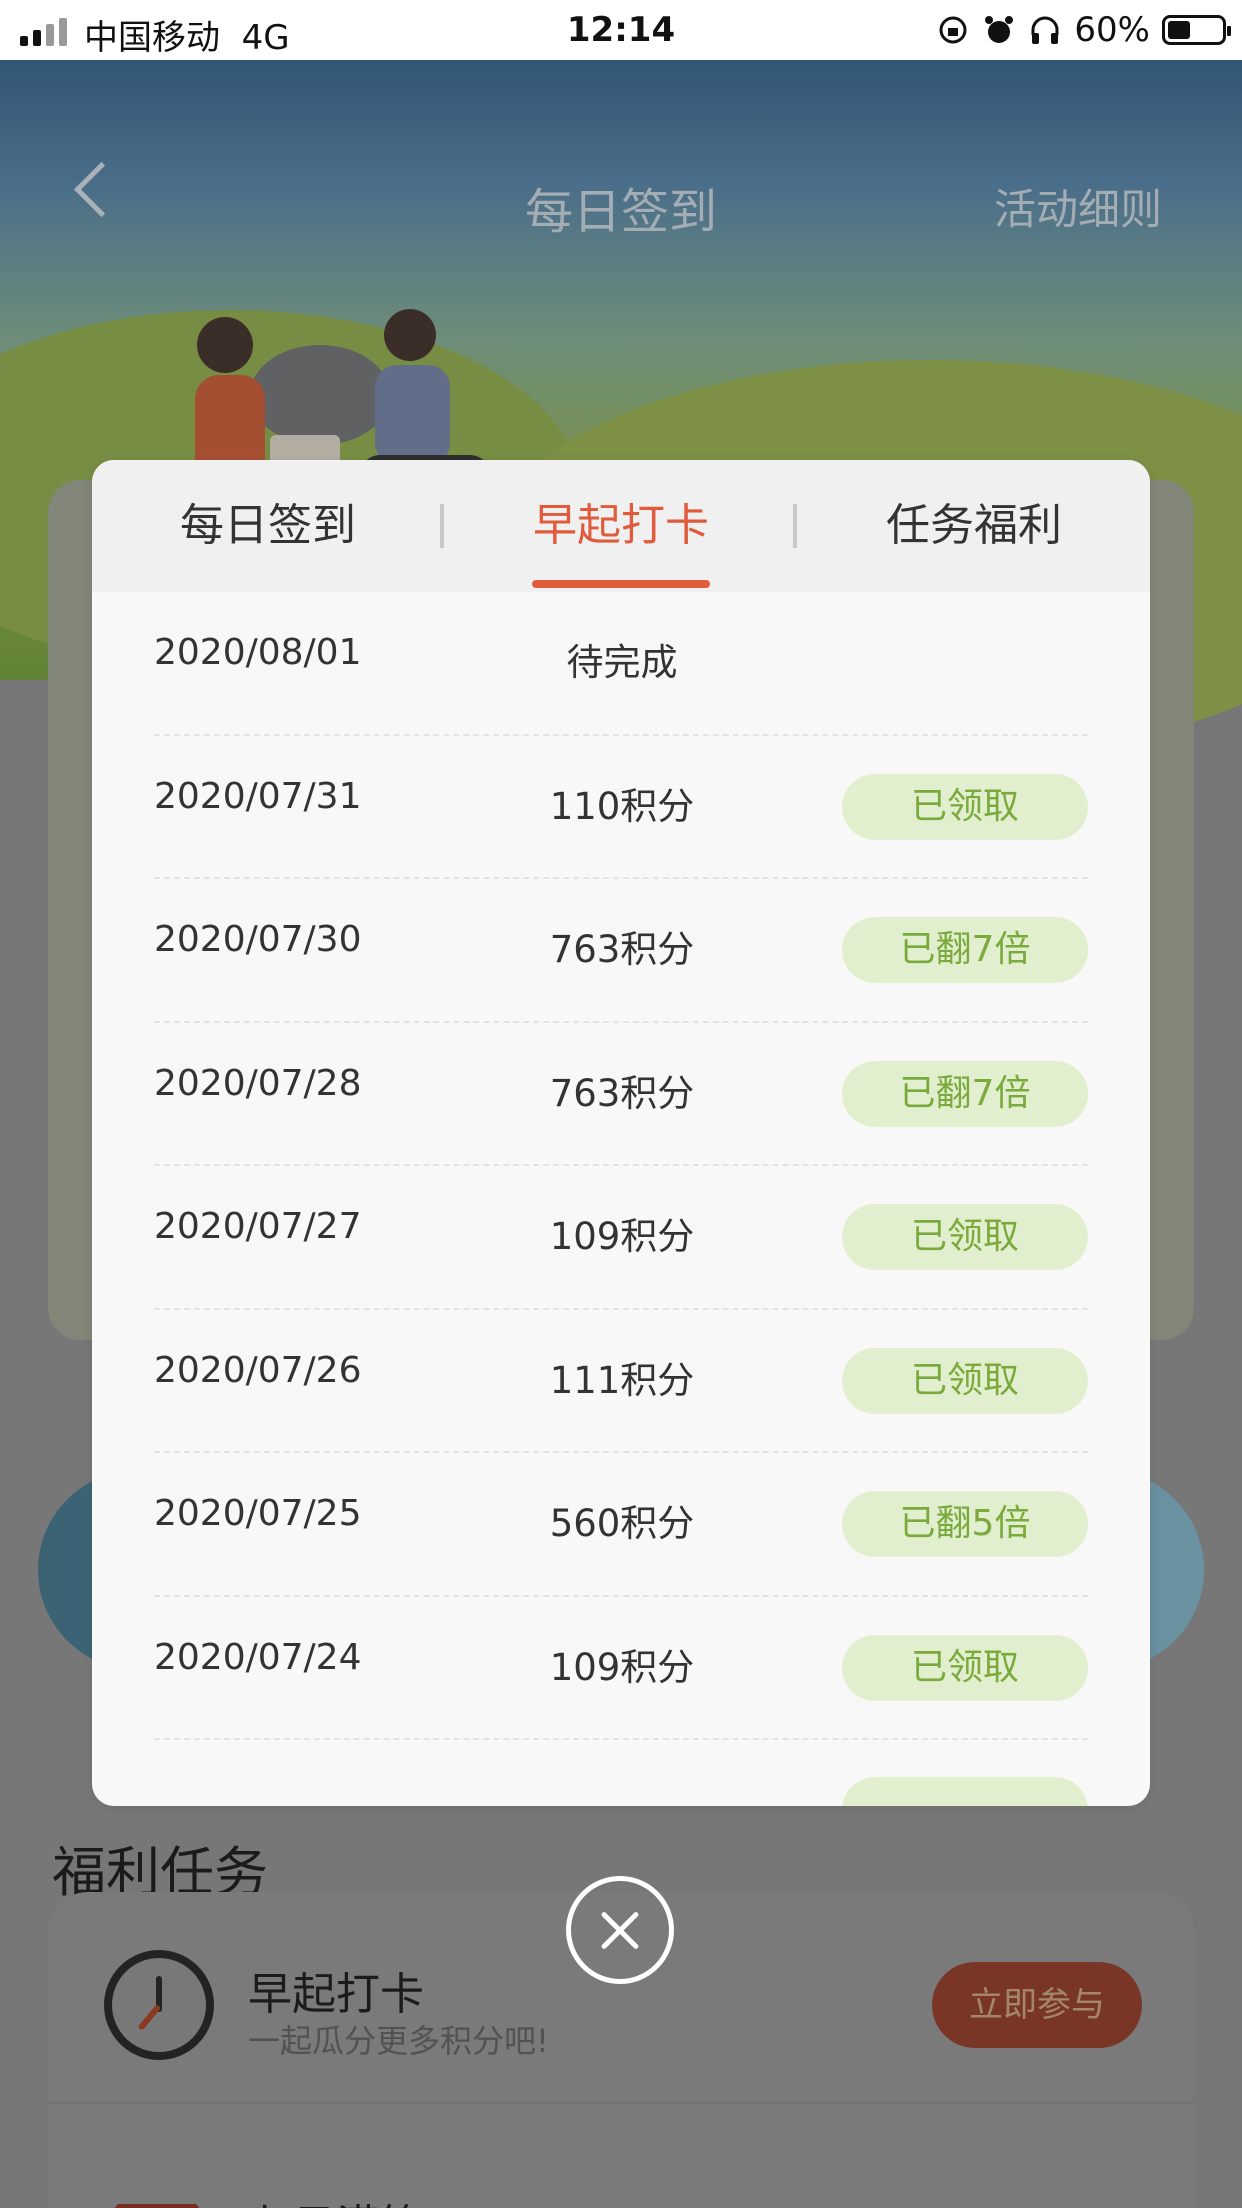  I want to click on list-item: 2020/07/26 111积分 已领取, so click(621, 1381).